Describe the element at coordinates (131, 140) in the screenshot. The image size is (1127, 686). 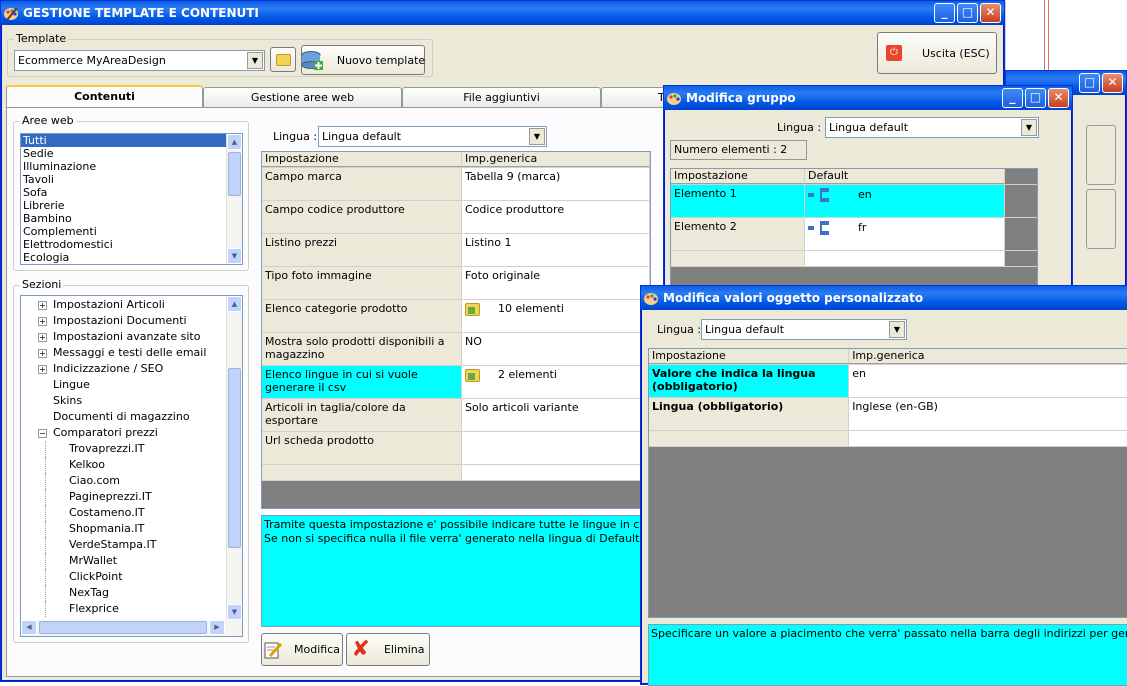
I see `list-item: Tutti` at that location.